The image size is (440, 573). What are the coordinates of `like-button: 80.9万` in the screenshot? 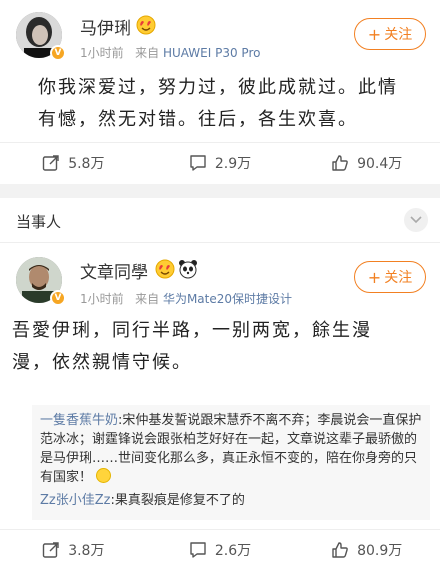 It's located at (366, 549).